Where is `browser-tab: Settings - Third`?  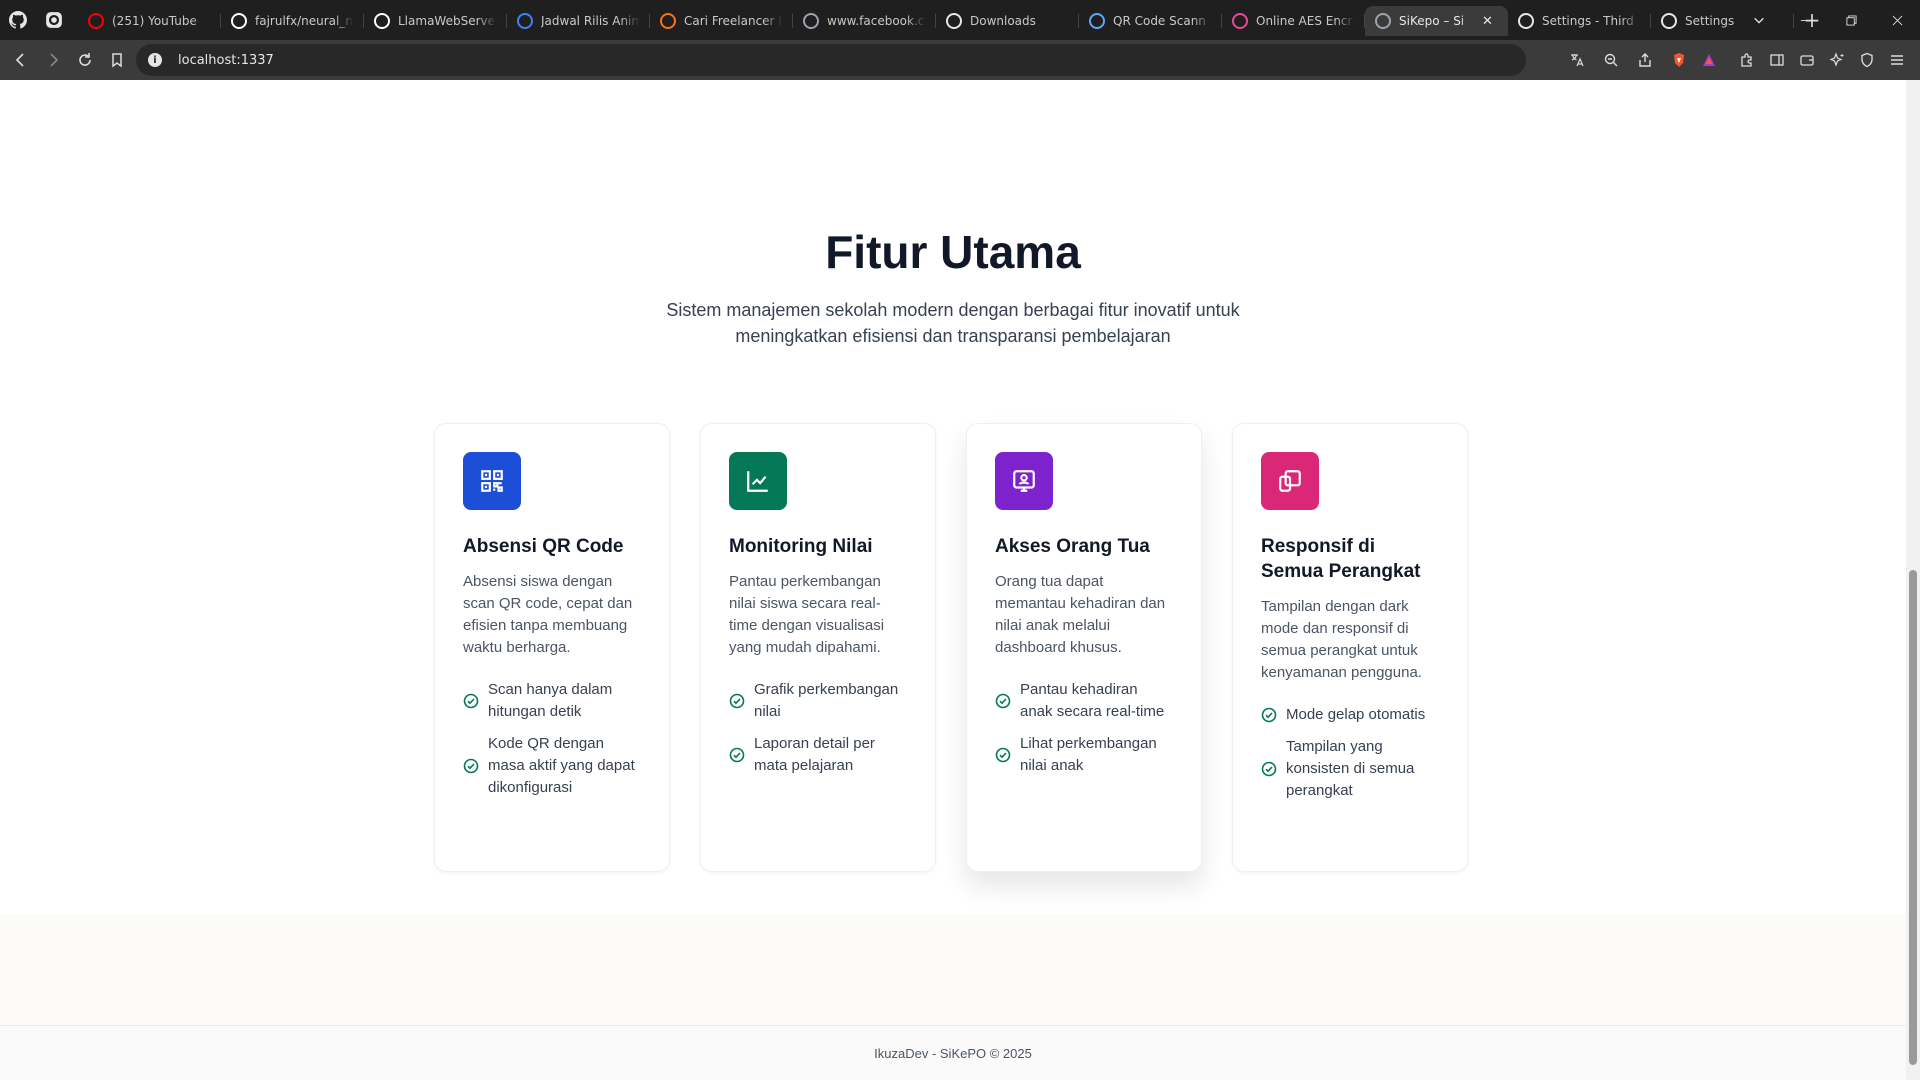 browser-tab: Settings - Third is located at coordinates (1579, 21).